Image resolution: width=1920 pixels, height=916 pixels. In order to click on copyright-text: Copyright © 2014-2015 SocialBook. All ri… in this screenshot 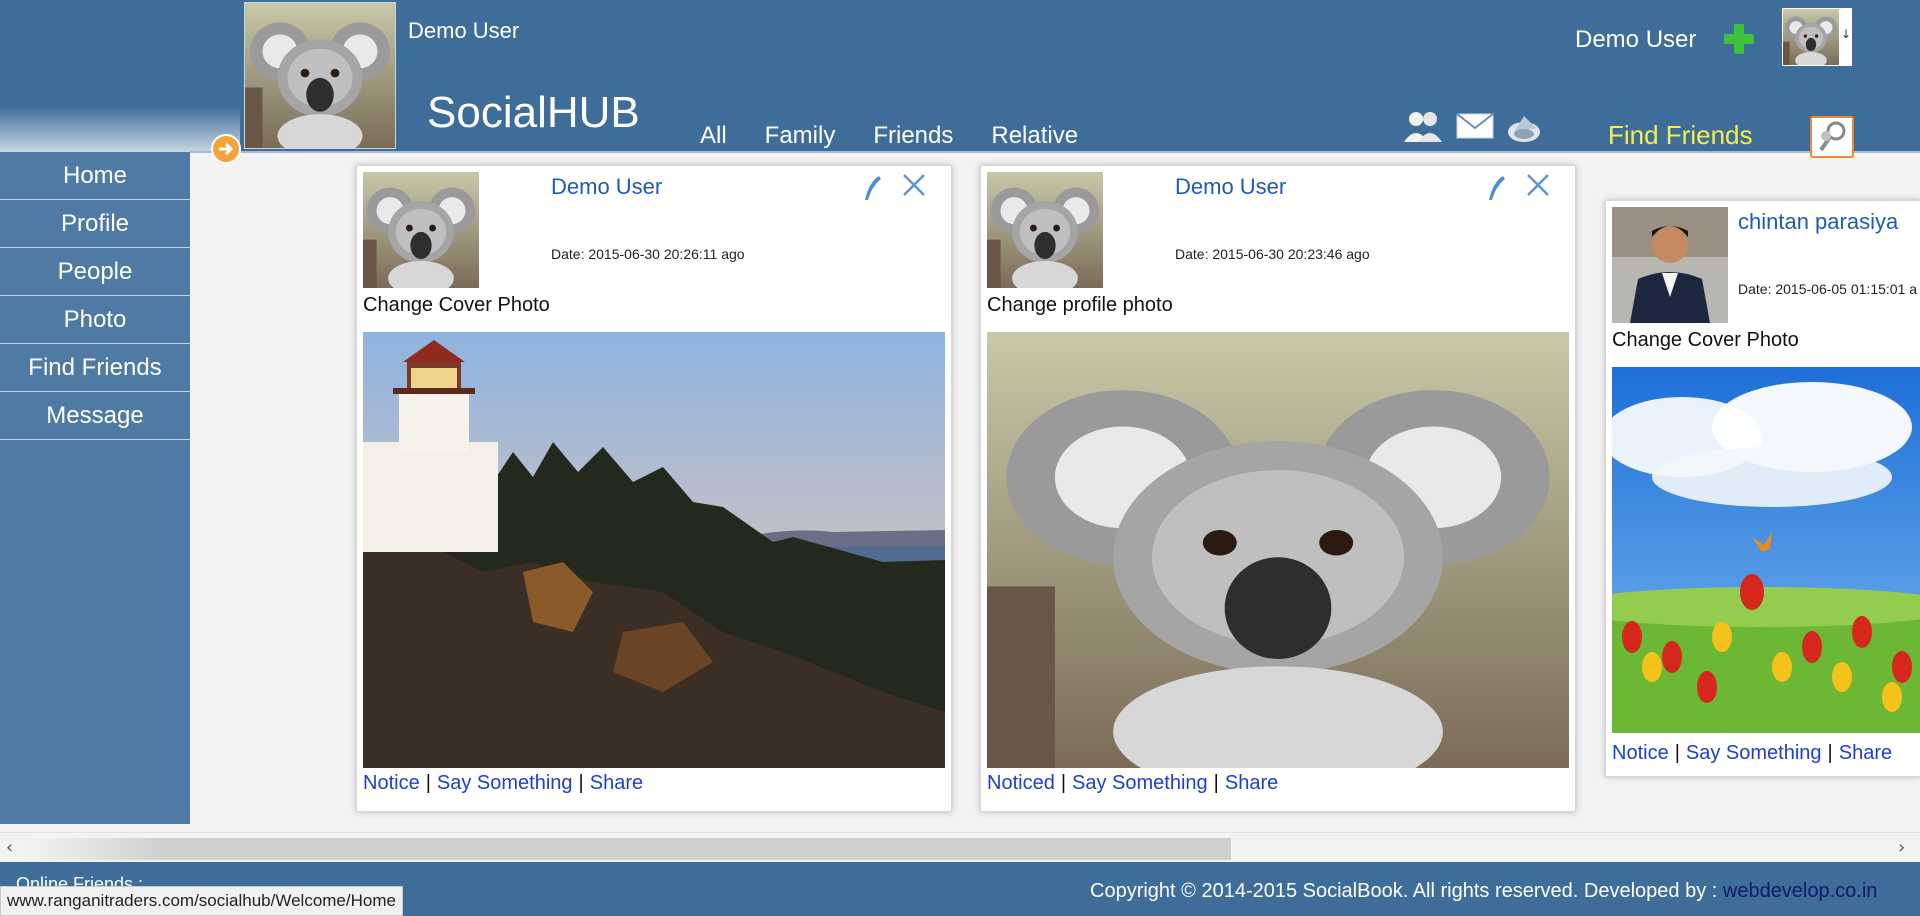, I will do `click(1484, 891)`.